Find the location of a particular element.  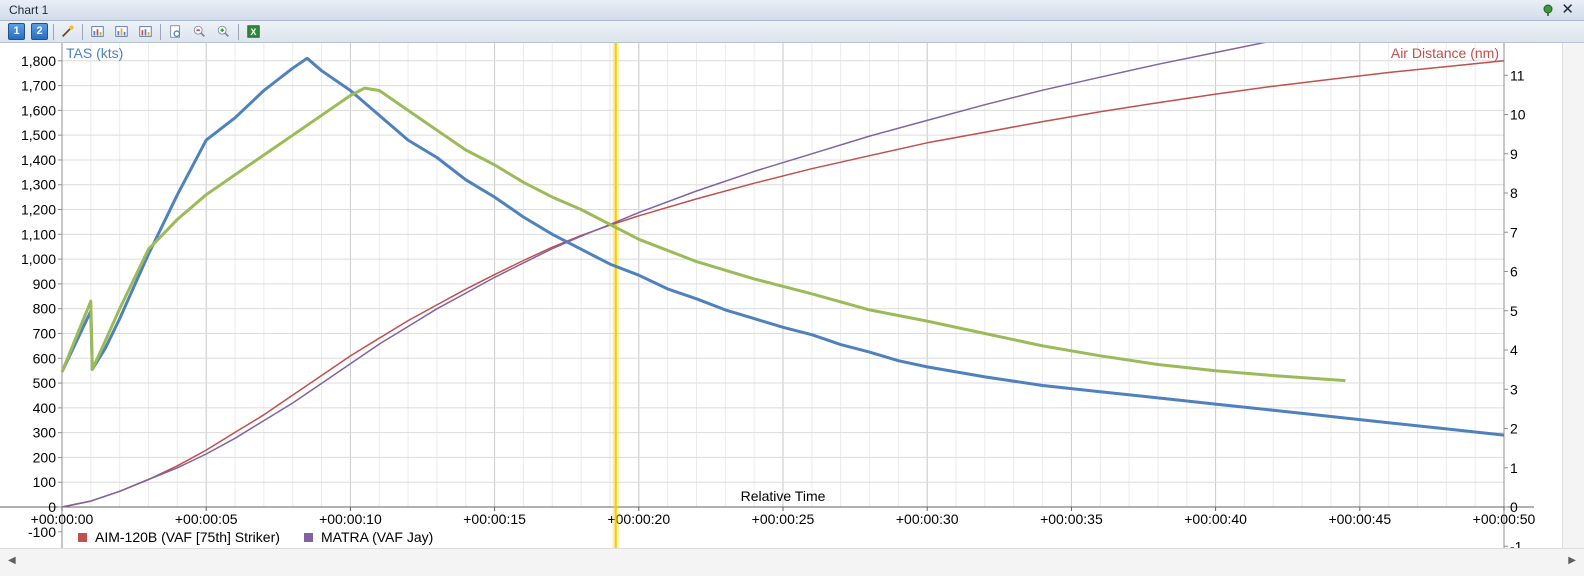

close-icon: ✕ is located at coordinates (1567, 10).